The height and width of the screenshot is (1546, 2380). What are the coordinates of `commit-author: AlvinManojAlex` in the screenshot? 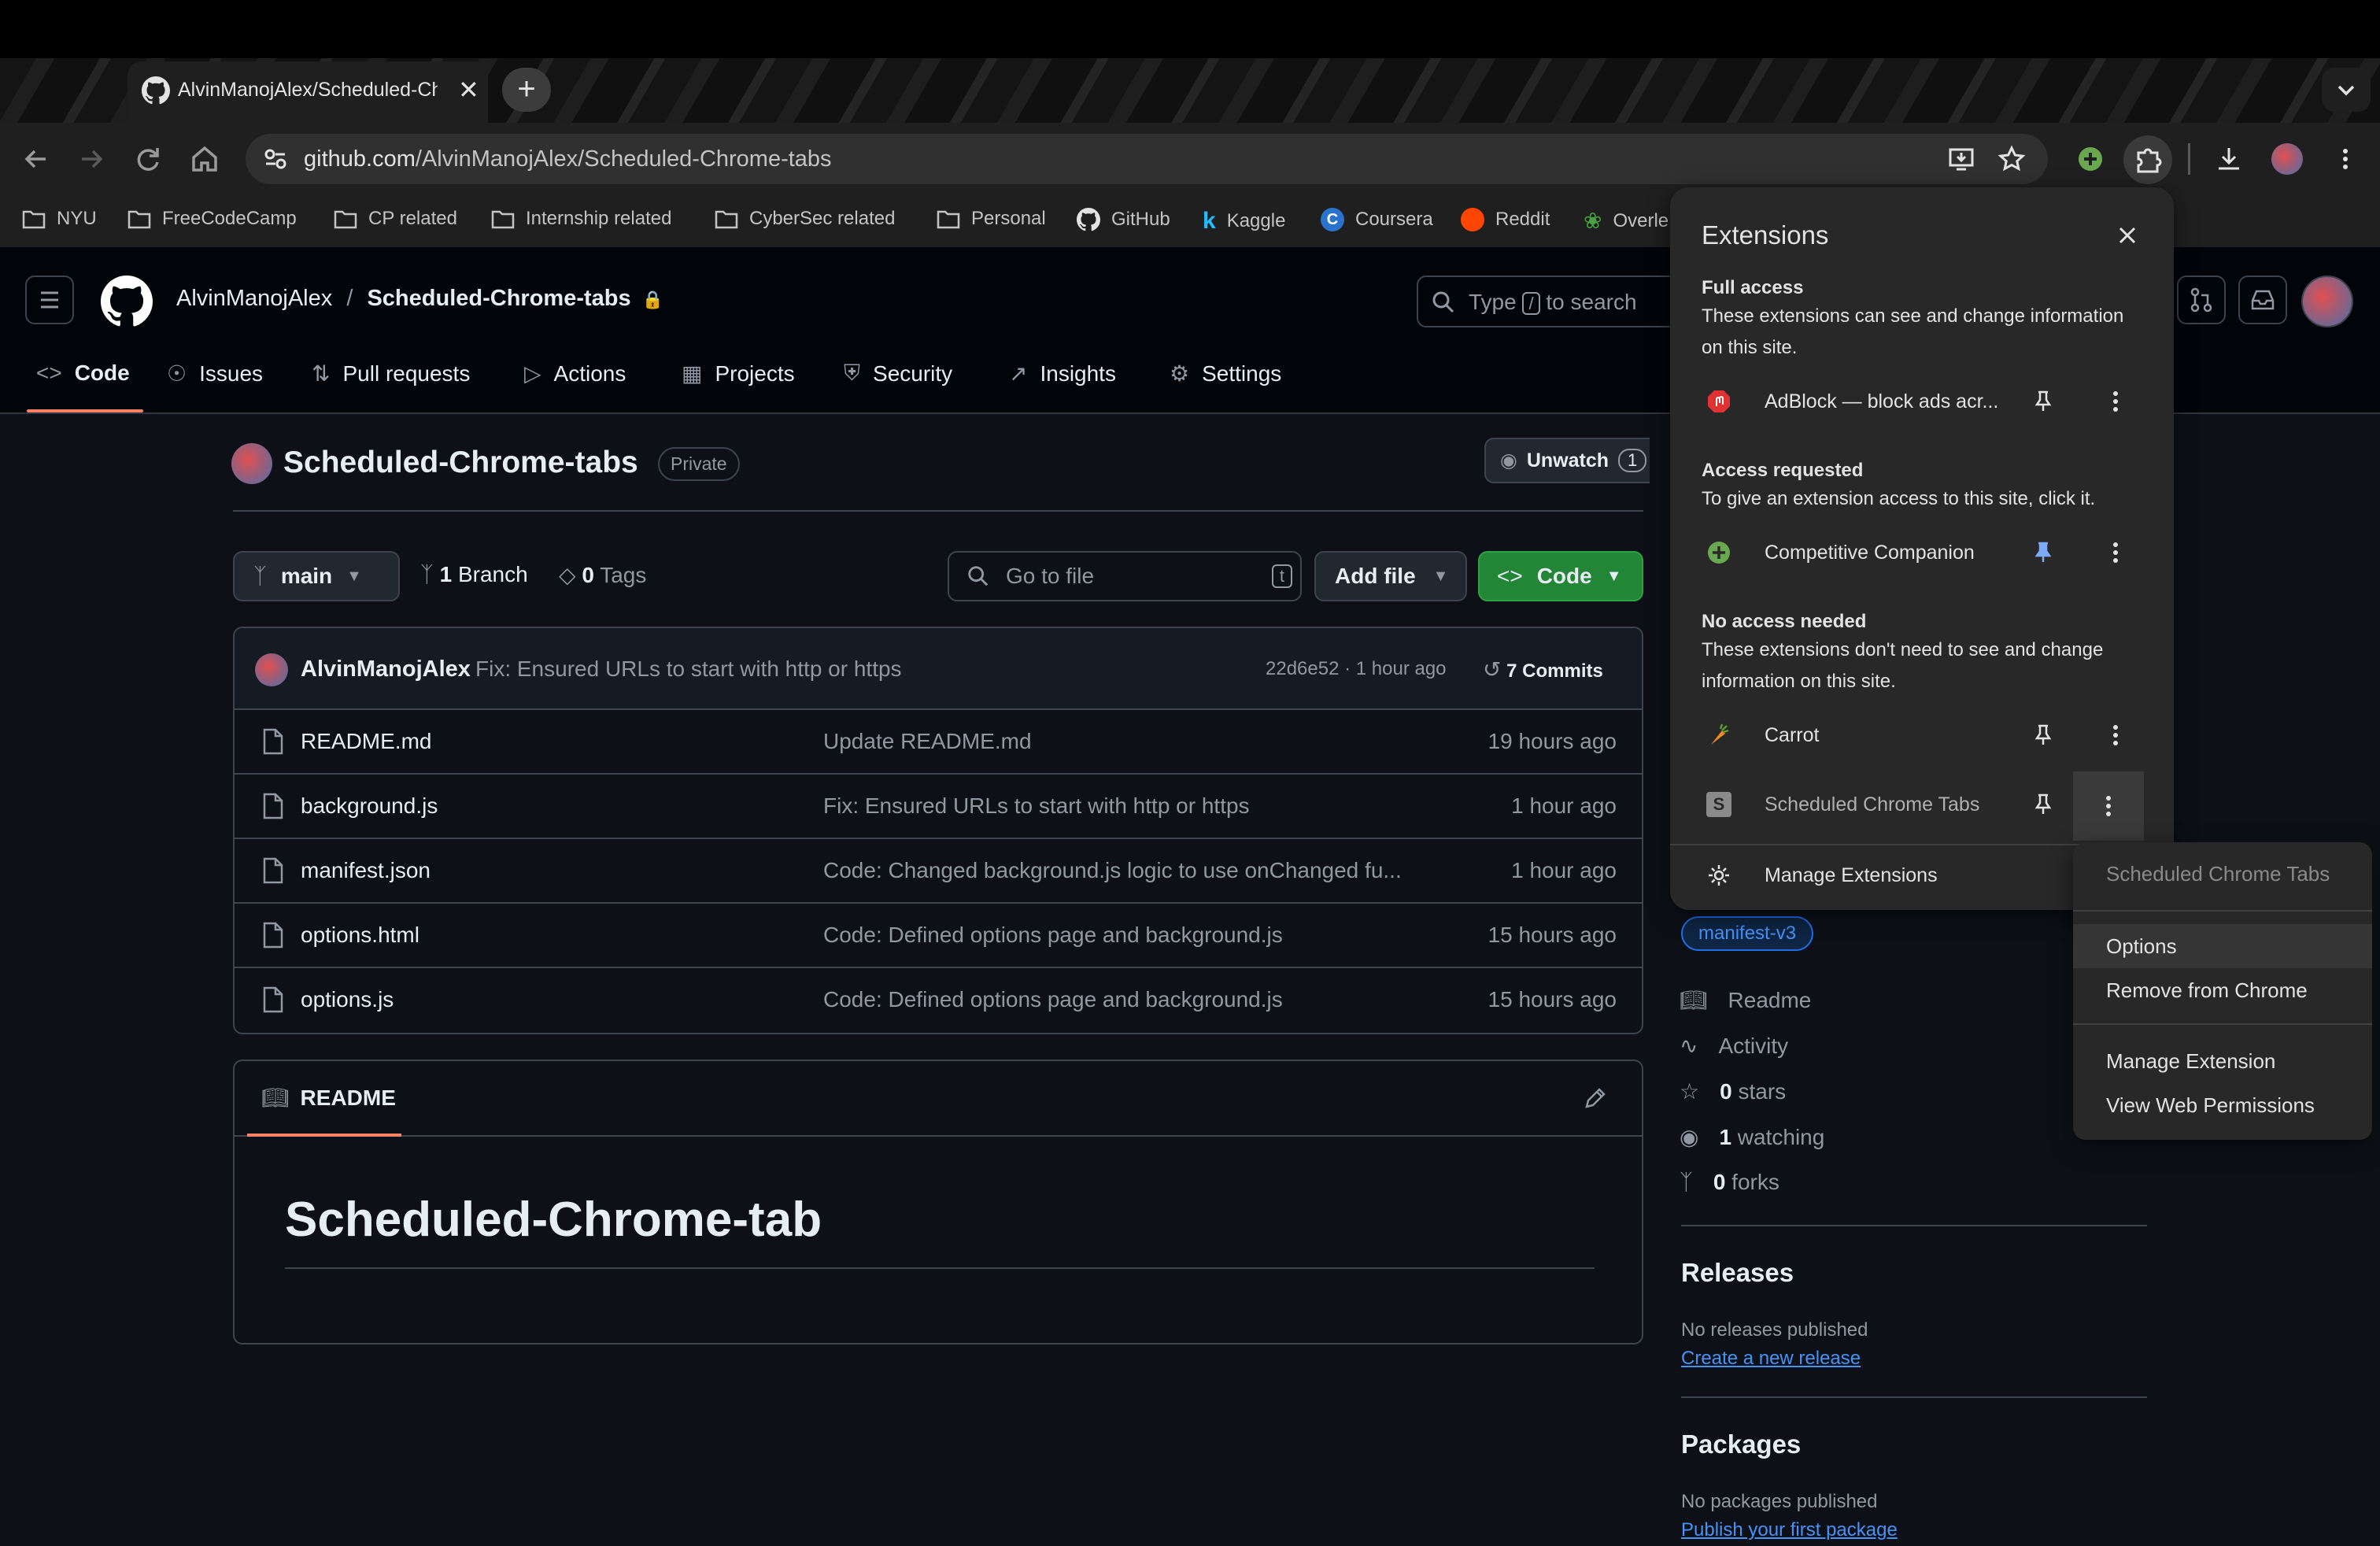 It's located at (386, 669).